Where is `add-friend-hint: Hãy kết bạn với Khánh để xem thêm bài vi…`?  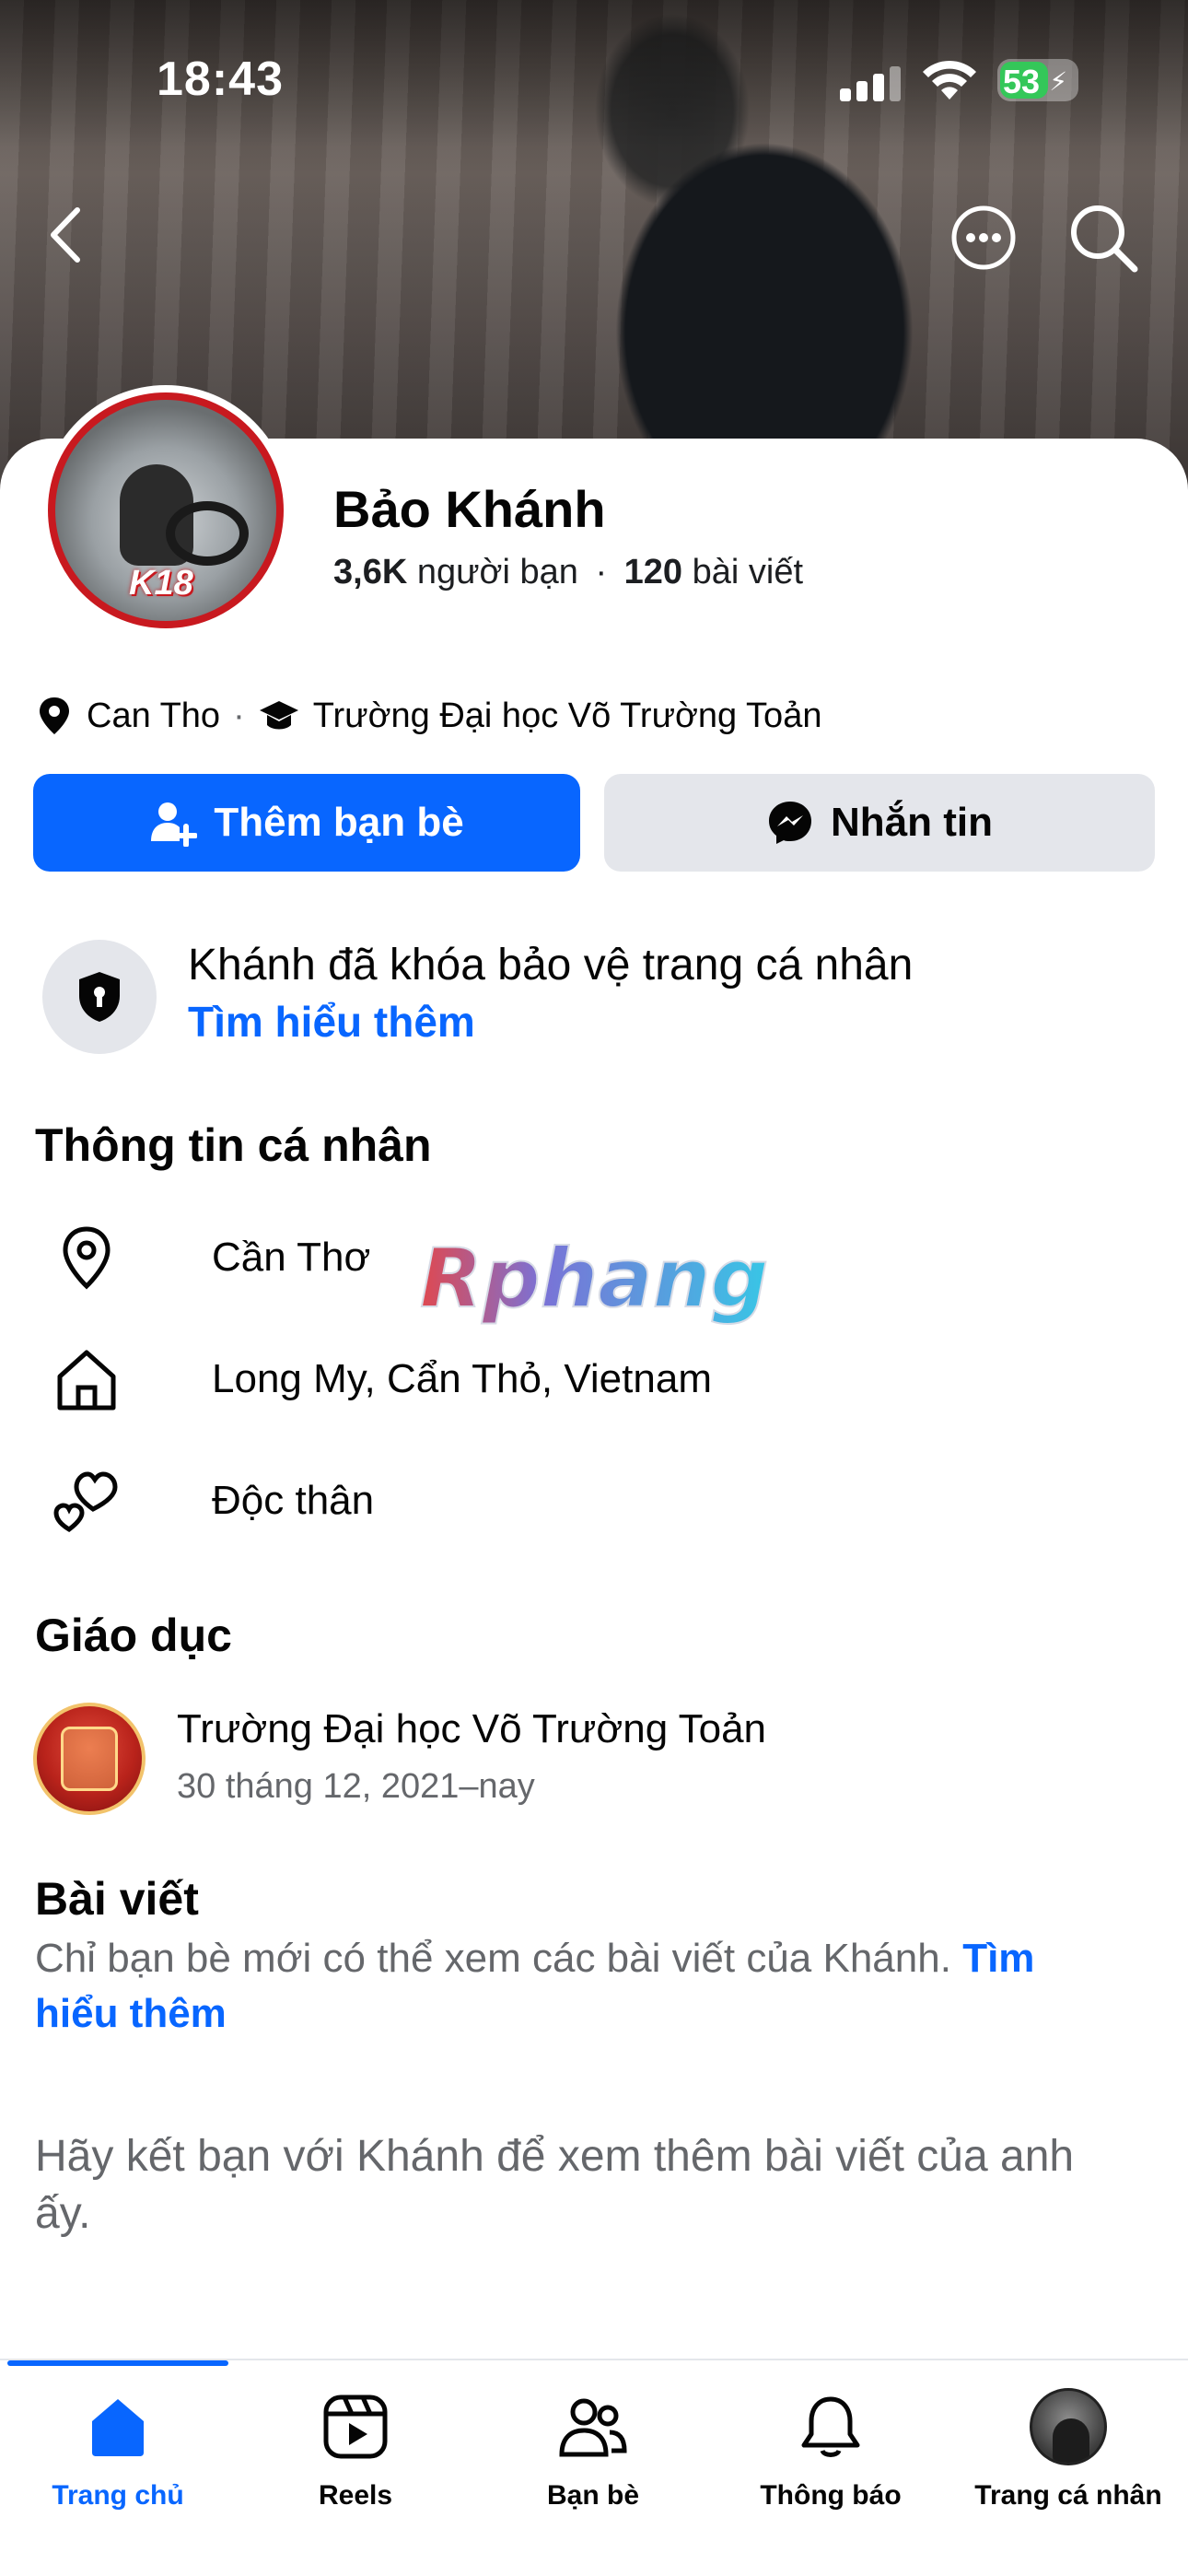
add-friend-hint: Hãy kết bạn với Khánh để xem thêm bài vi… is located at coordinates (555, 2185).